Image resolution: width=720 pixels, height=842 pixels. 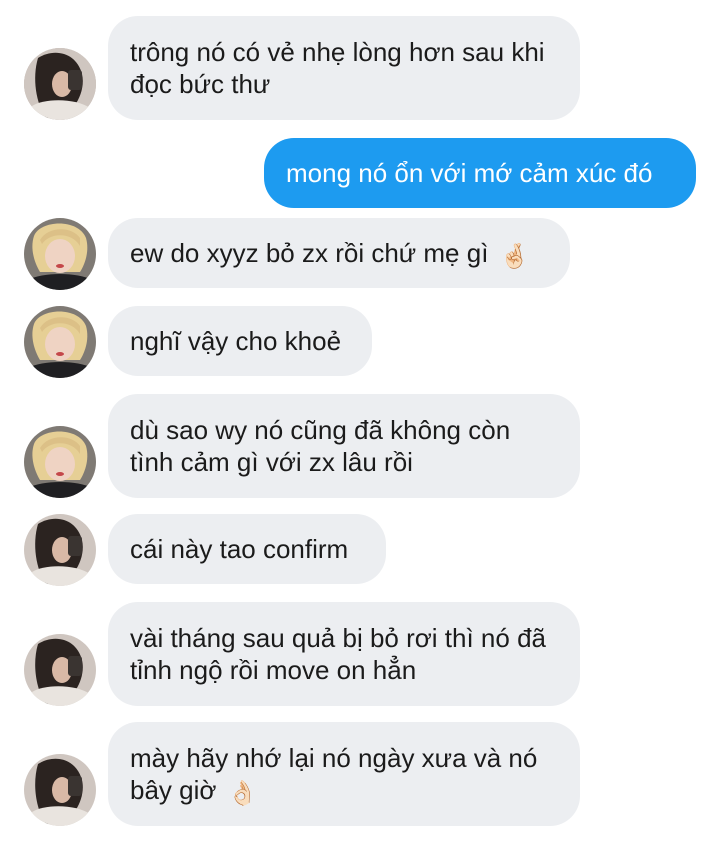 I want to click on message-bubble-incoming: ew do xyyz bỏ zx rồi chứ mẹ gì 🤞🏻, so click(x=339, y=253).